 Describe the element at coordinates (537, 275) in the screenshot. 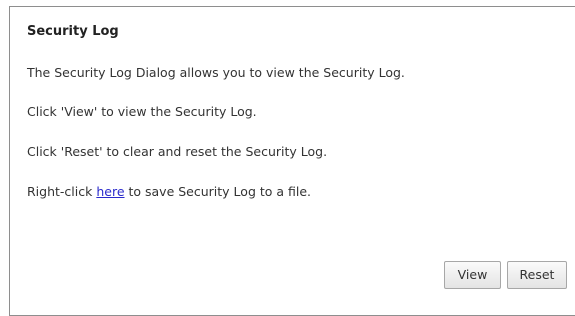

I see `reset-button: Reset` at that location.